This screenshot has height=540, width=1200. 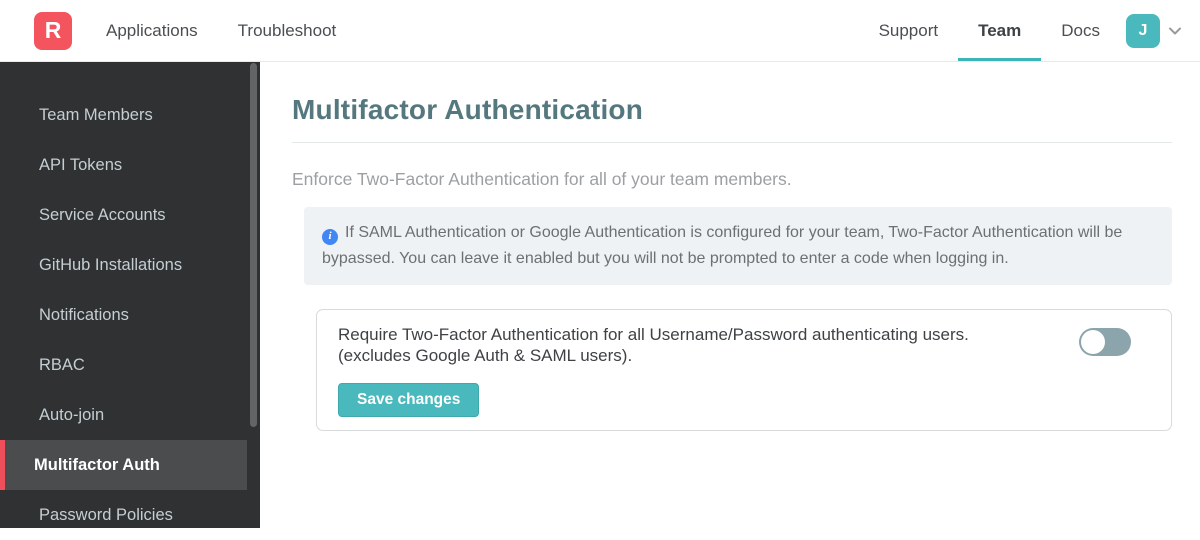 What do you see at coordinates (409, 400) in the screenshot?
I see `save-changes-button: Save changes` at bounding box center [409, 400].